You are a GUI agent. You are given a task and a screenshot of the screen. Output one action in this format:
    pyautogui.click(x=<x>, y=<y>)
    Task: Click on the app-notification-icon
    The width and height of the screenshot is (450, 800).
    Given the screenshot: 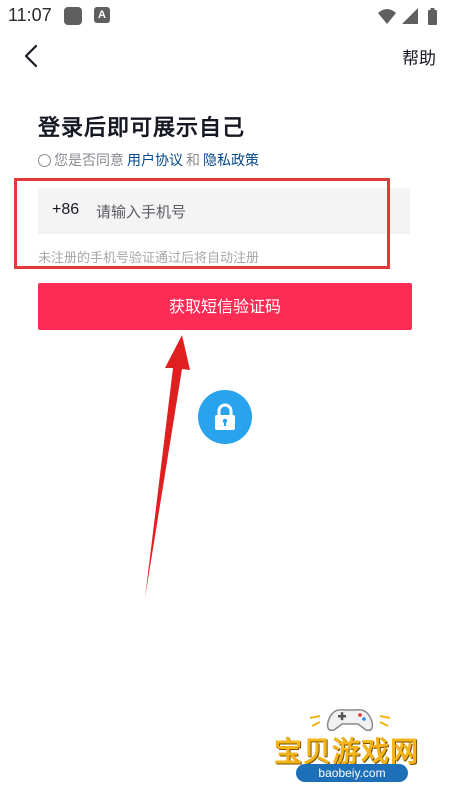 What is the action you would take?
    pyautogui.click(x=73, y=16)
    